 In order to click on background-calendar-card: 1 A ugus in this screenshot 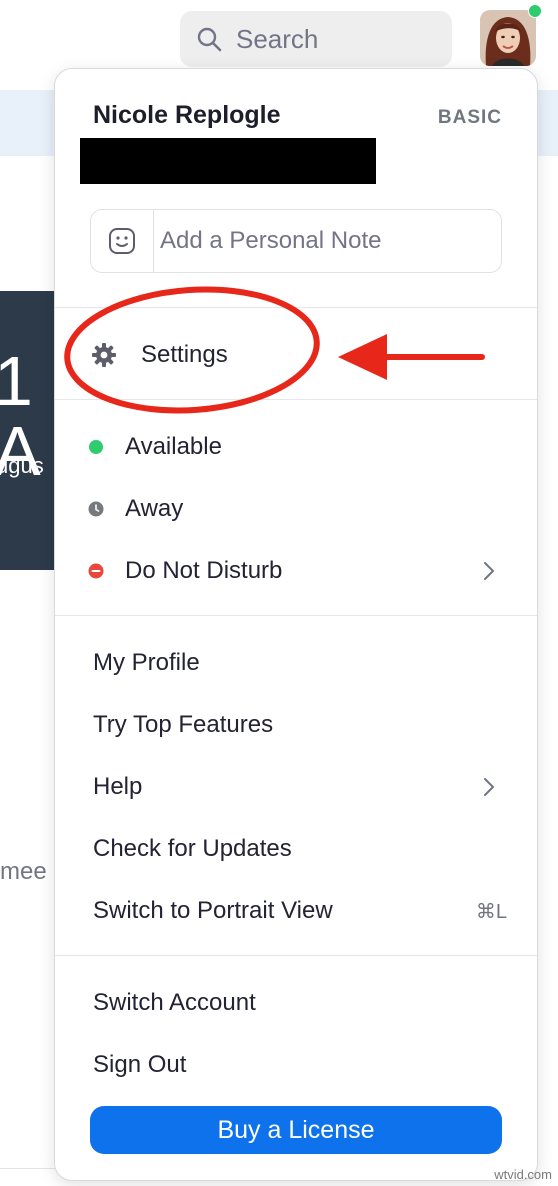, I will do `click(31, 430)`.